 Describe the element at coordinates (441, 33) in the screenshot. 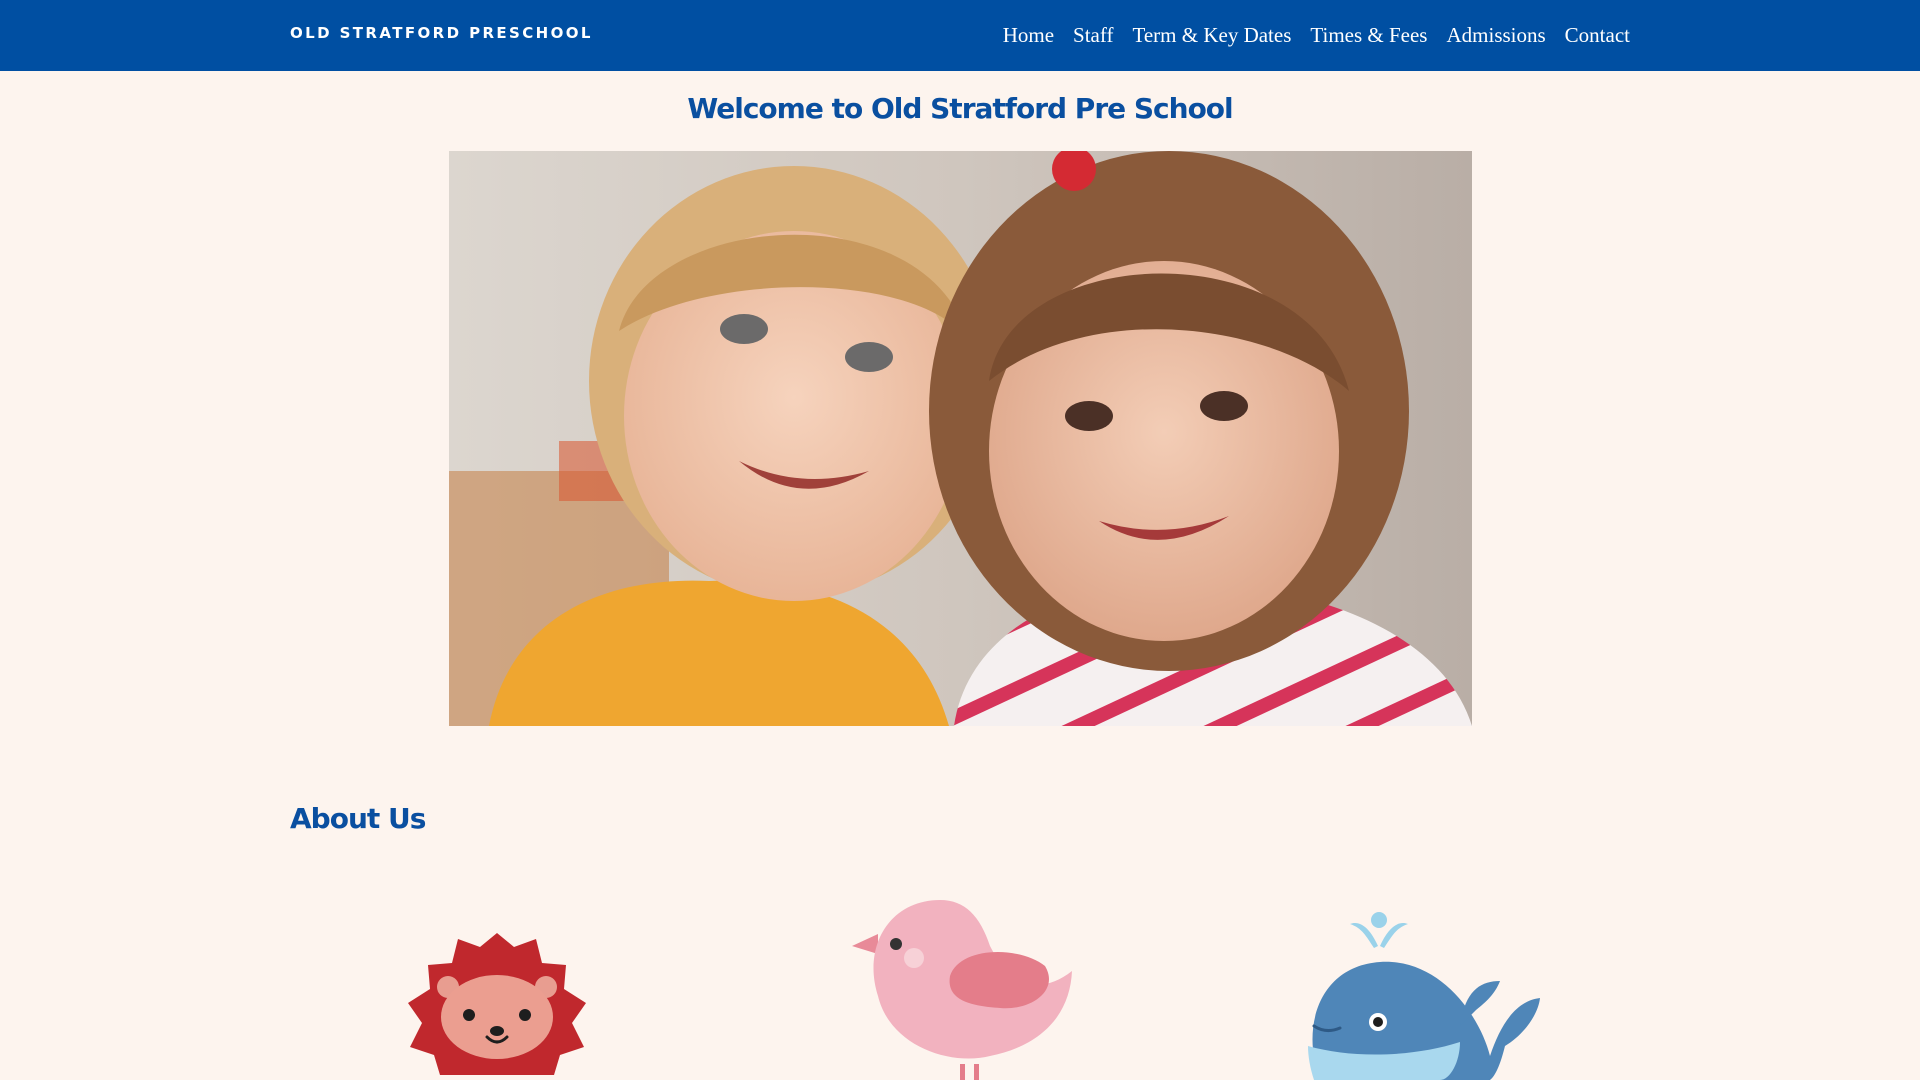

I see `site-logo-link: OLD STRATFORD PRESCHOOL` at that location.